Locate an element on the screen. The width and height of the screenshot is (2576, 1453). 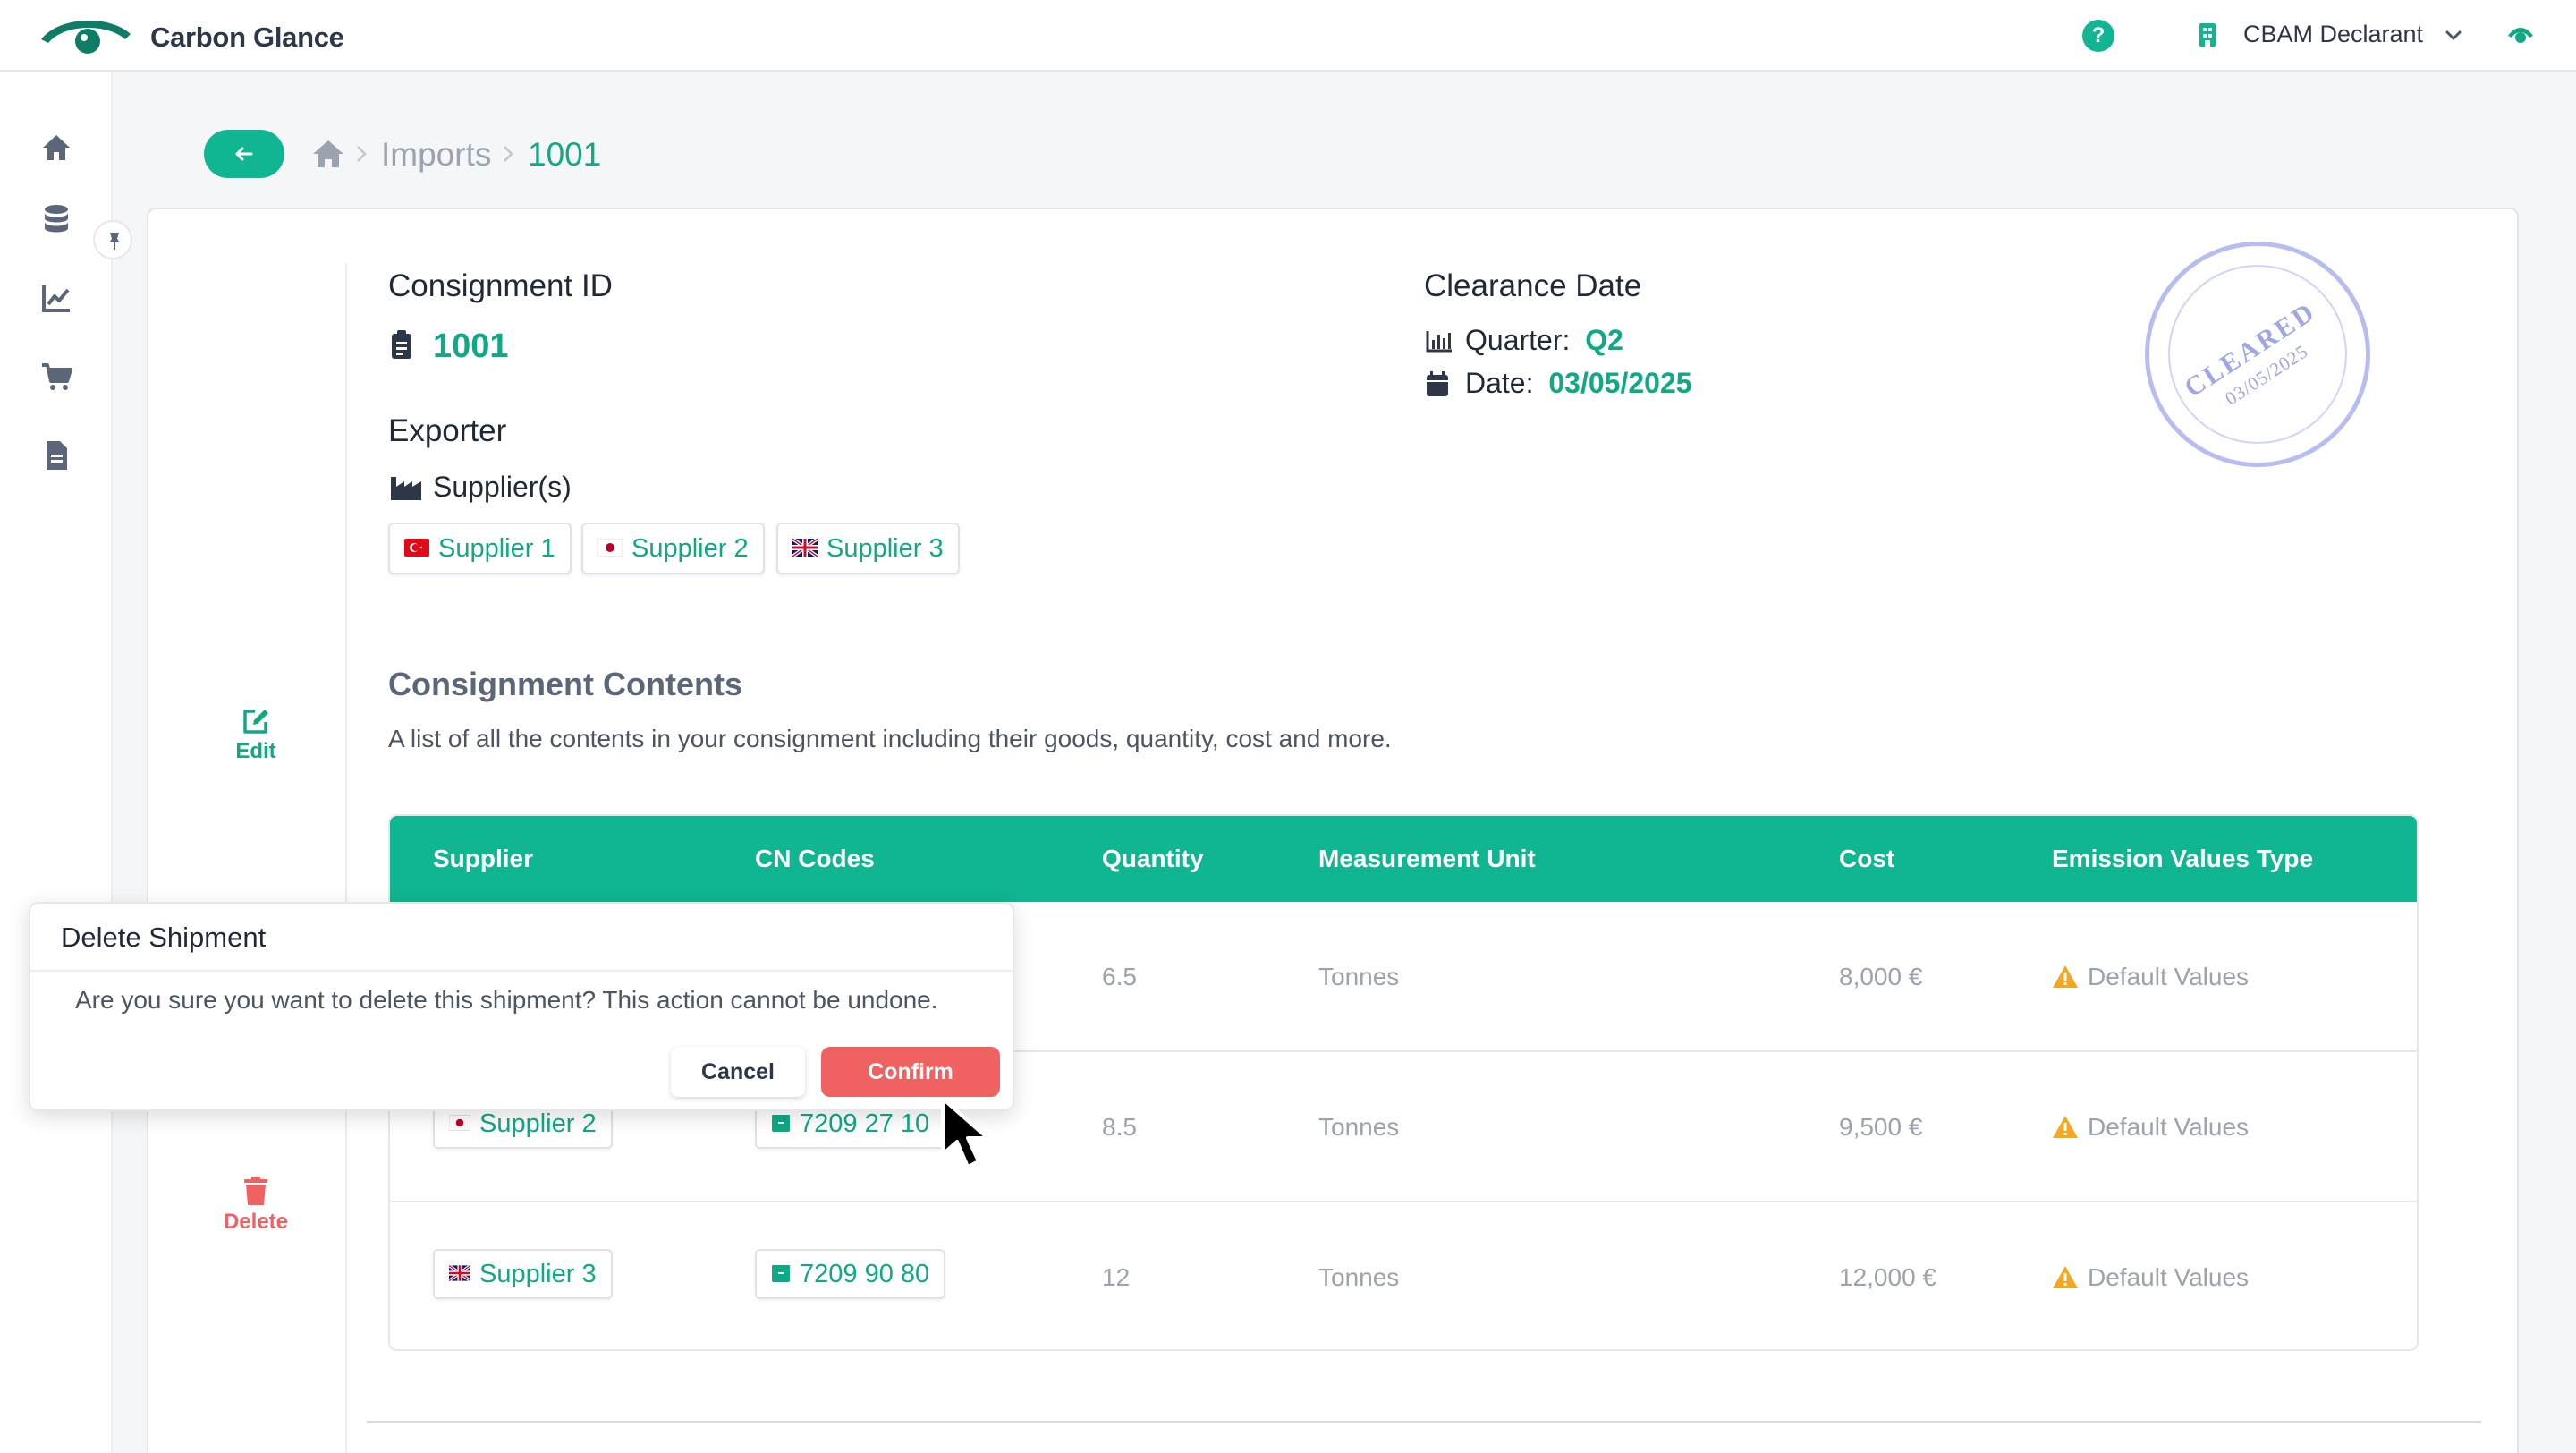
delete-label: Delete is located at coordinates (256, 1222).